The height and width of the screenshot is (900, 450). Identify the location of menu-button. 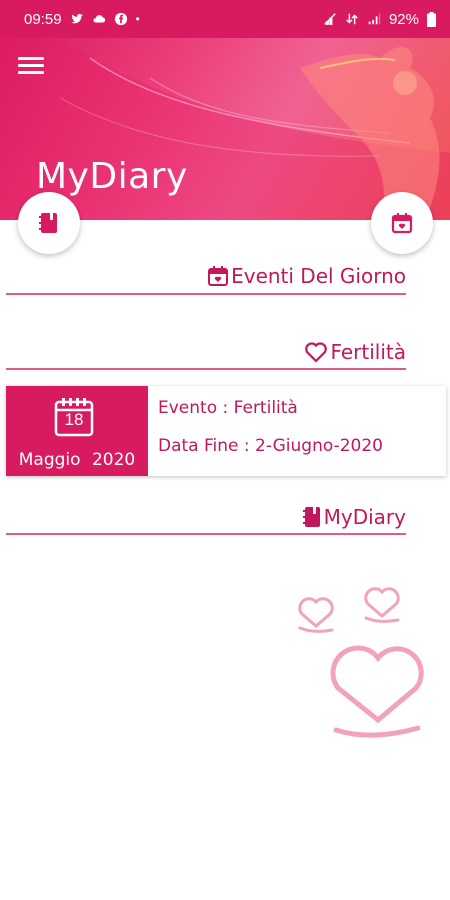
(31, 65).